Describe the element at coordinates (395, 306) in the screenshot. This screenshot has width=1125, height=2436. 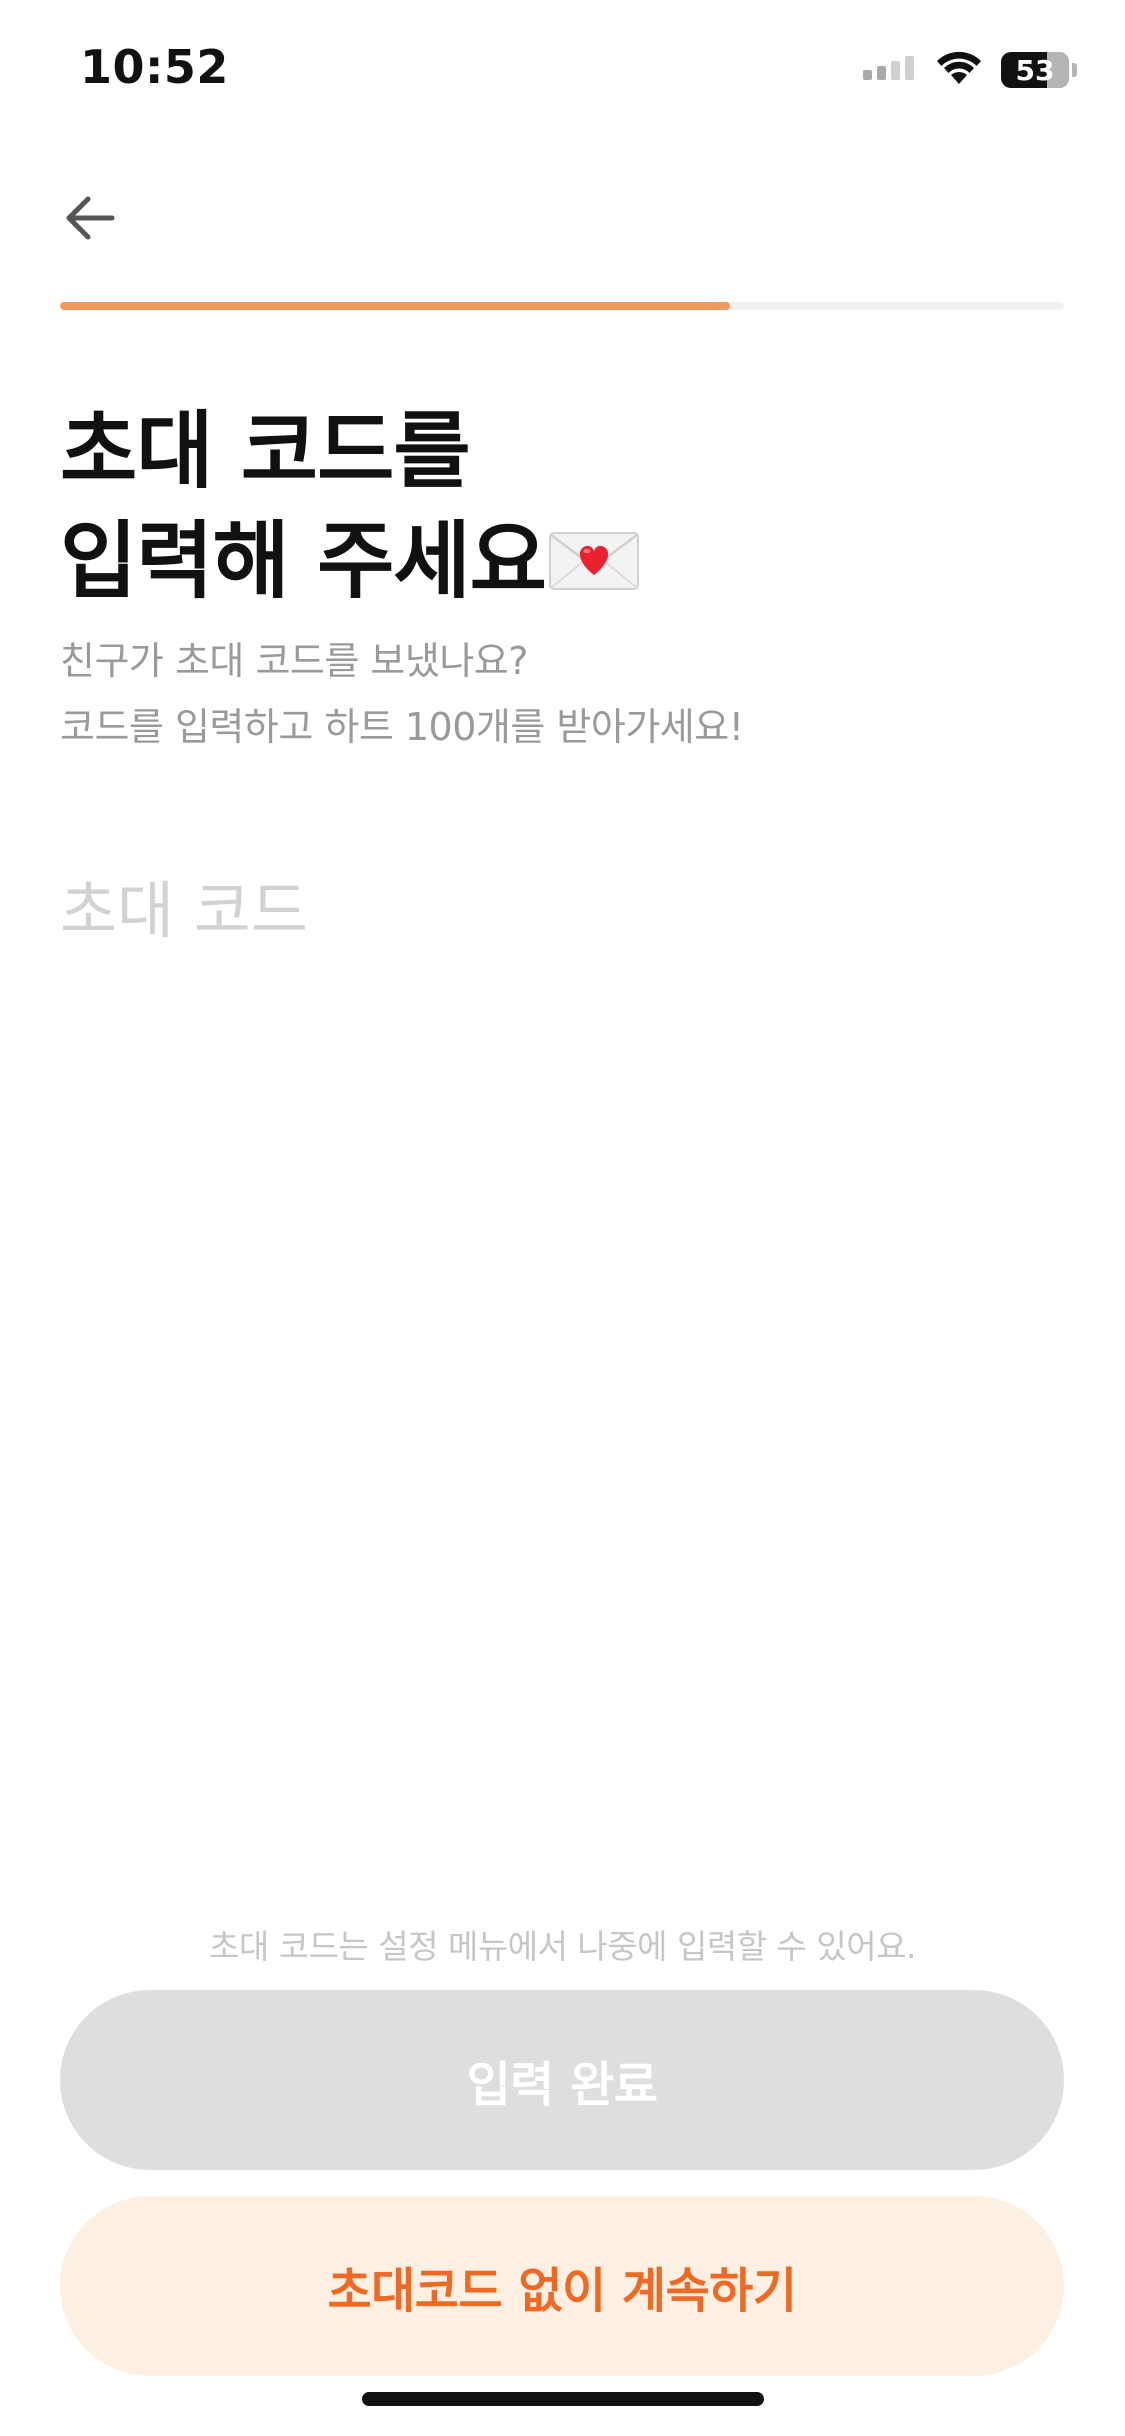
I see `progress-fill` at that location.